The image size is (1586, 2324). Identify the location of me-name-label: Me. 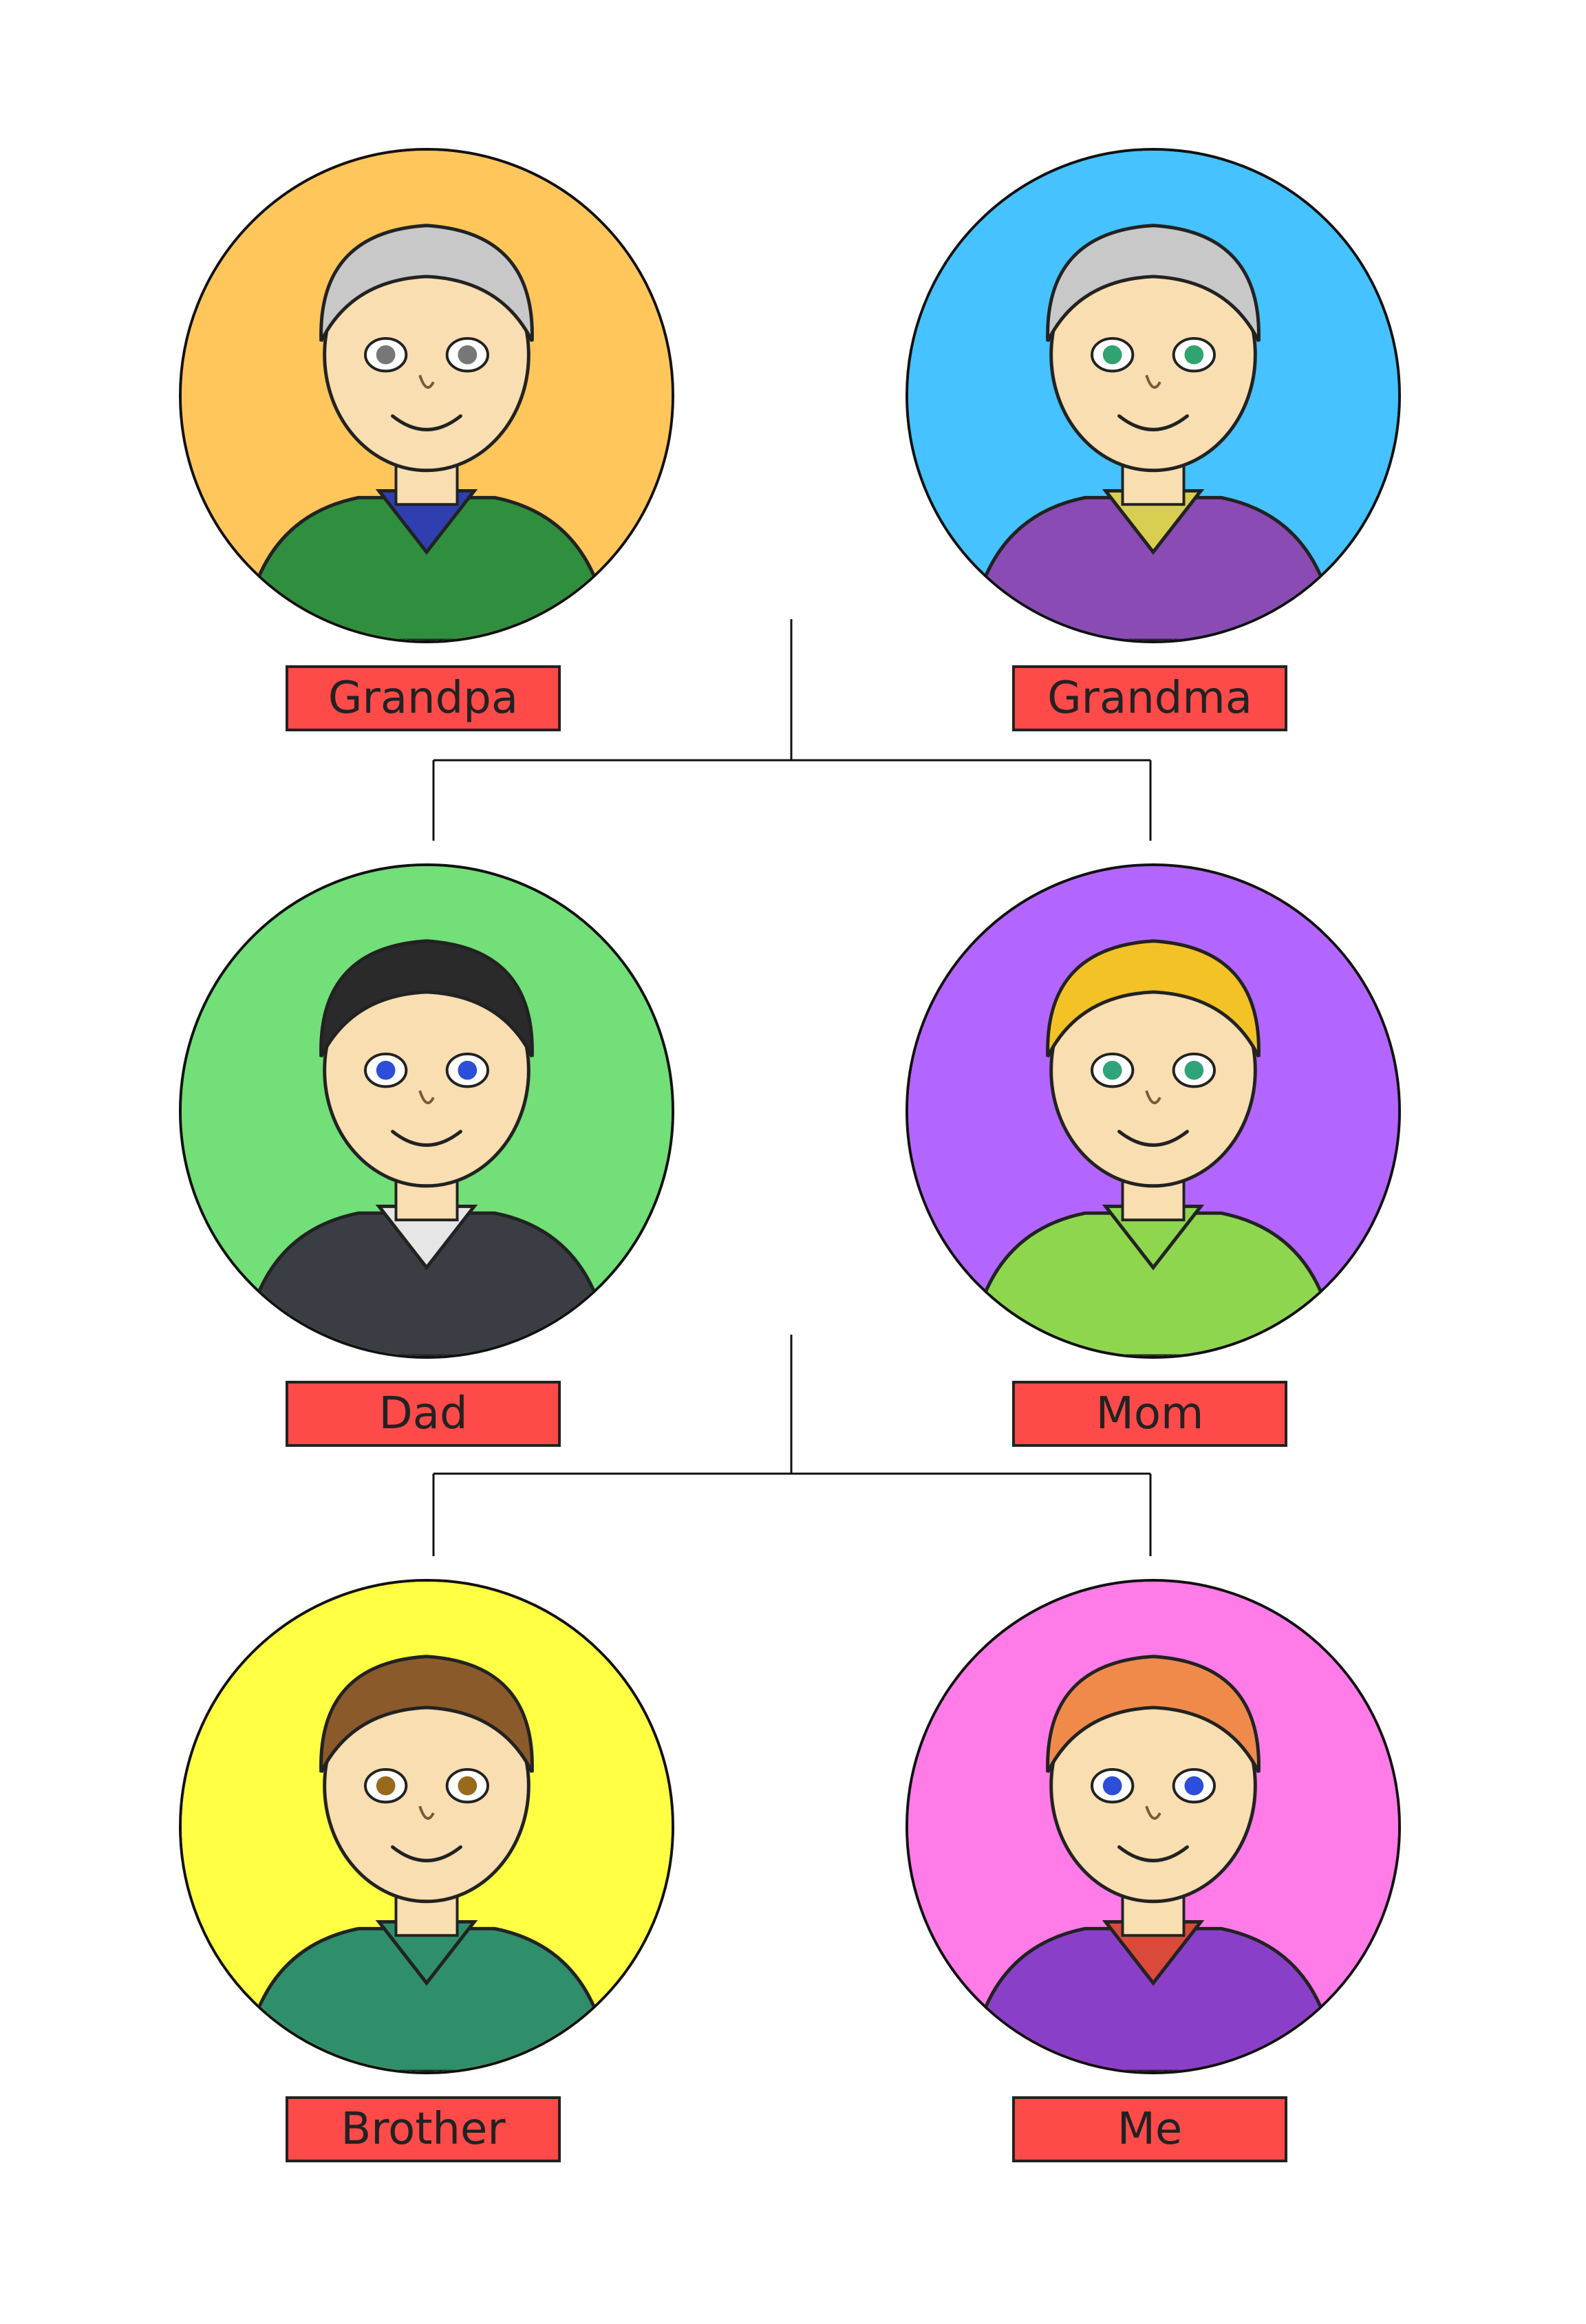
(1149, 2129).